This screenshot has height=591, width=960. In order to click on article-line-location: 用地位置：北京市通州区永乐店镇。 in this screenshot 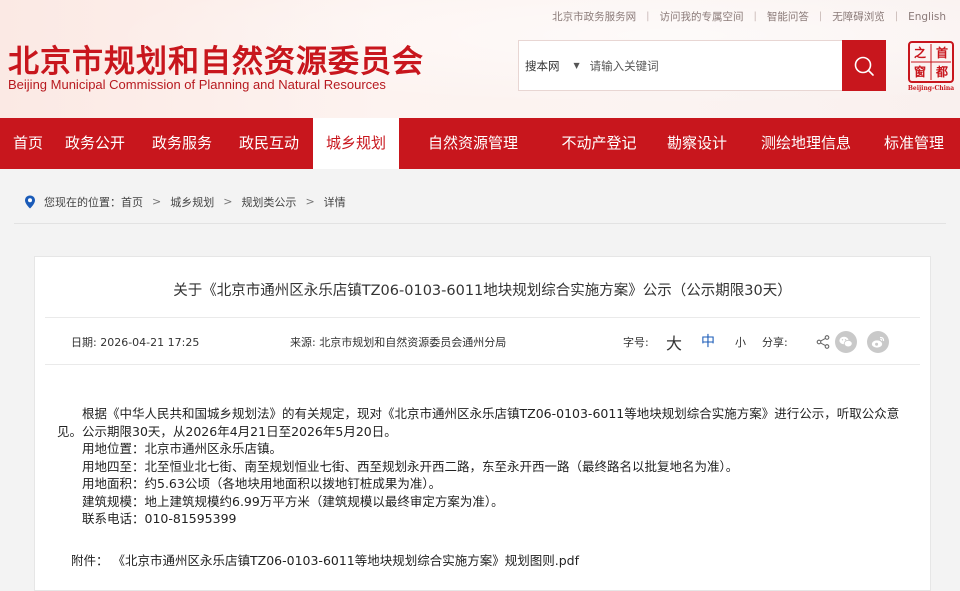, I will do `click(182, 448)`.